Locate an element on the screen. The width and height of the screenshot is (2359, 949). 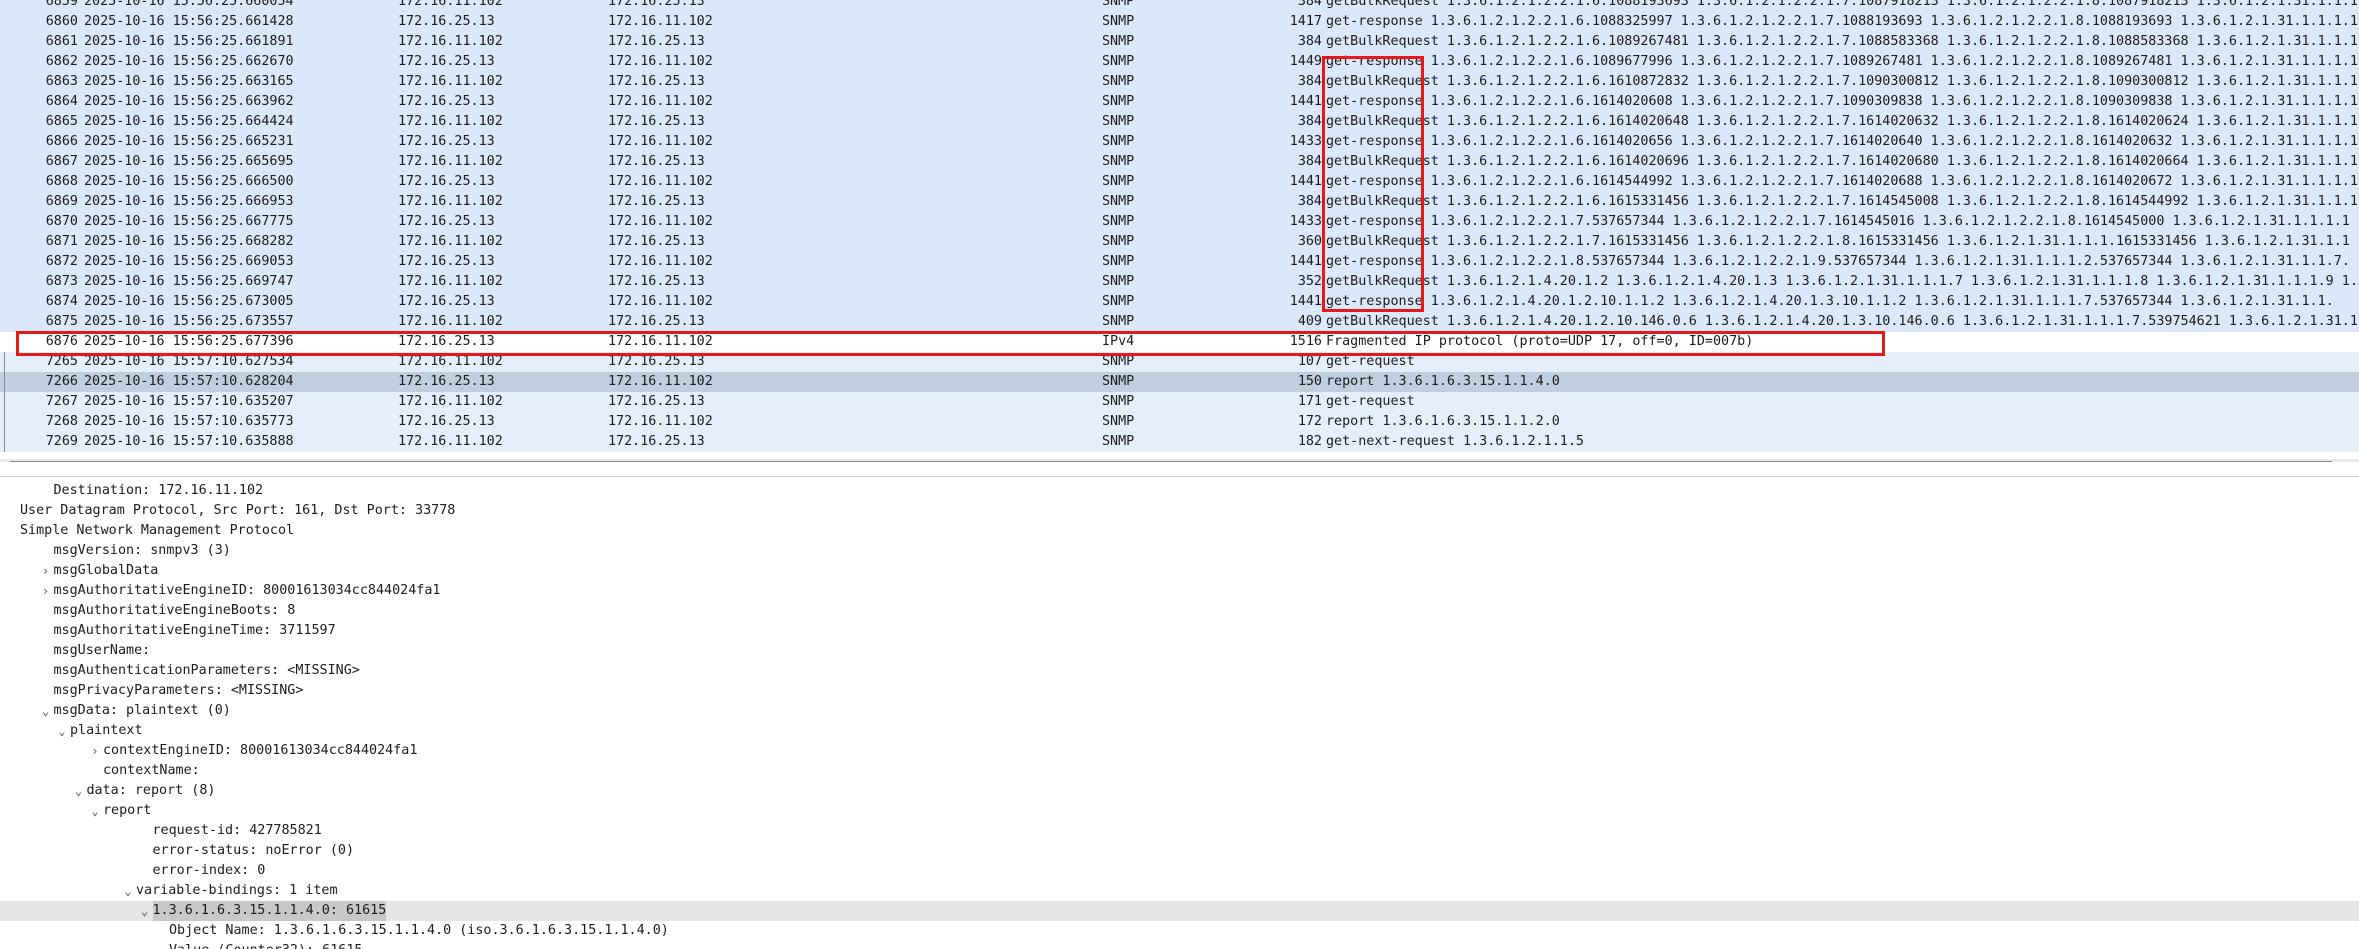
horizontal-scrollbar is located at coordinates (1179, 460).